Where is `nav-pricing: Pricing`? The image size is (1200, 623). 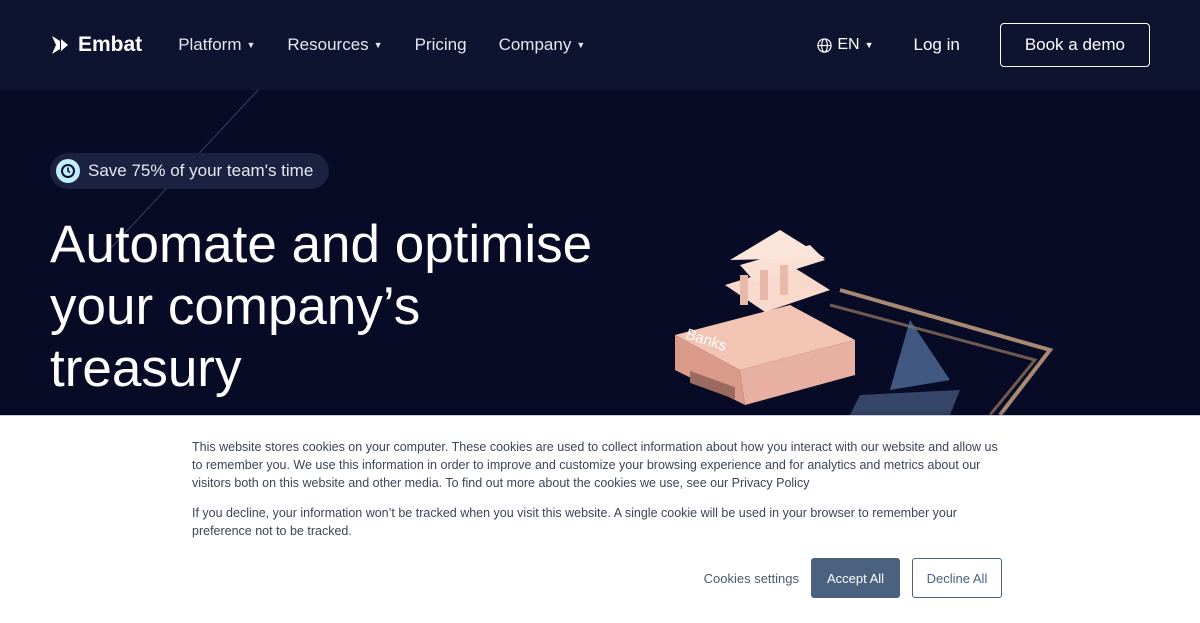 nav-pricing: Pricing is located at coordinates (441, 45).